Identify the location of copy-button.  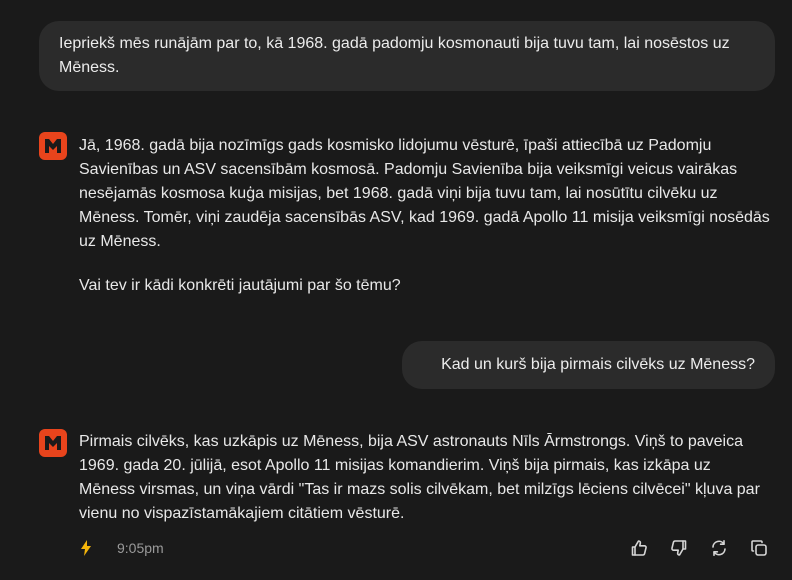
(759, 548).